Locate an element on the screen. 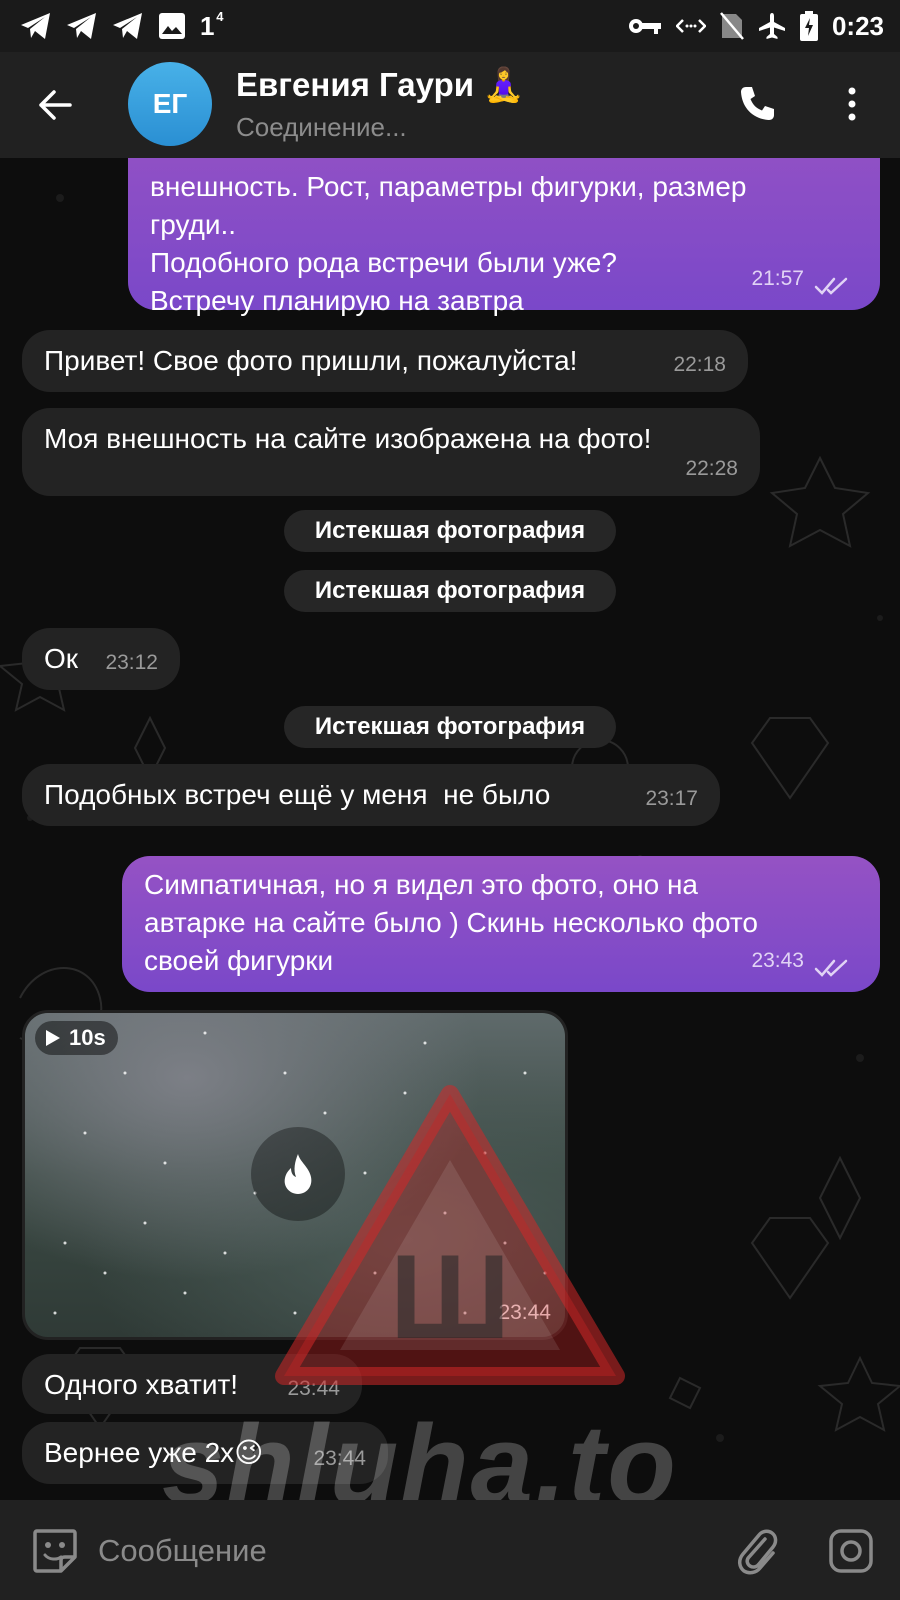 This screenshot has width=900, height=1600. clock: 0:23 is located at coordinates (857, 25).